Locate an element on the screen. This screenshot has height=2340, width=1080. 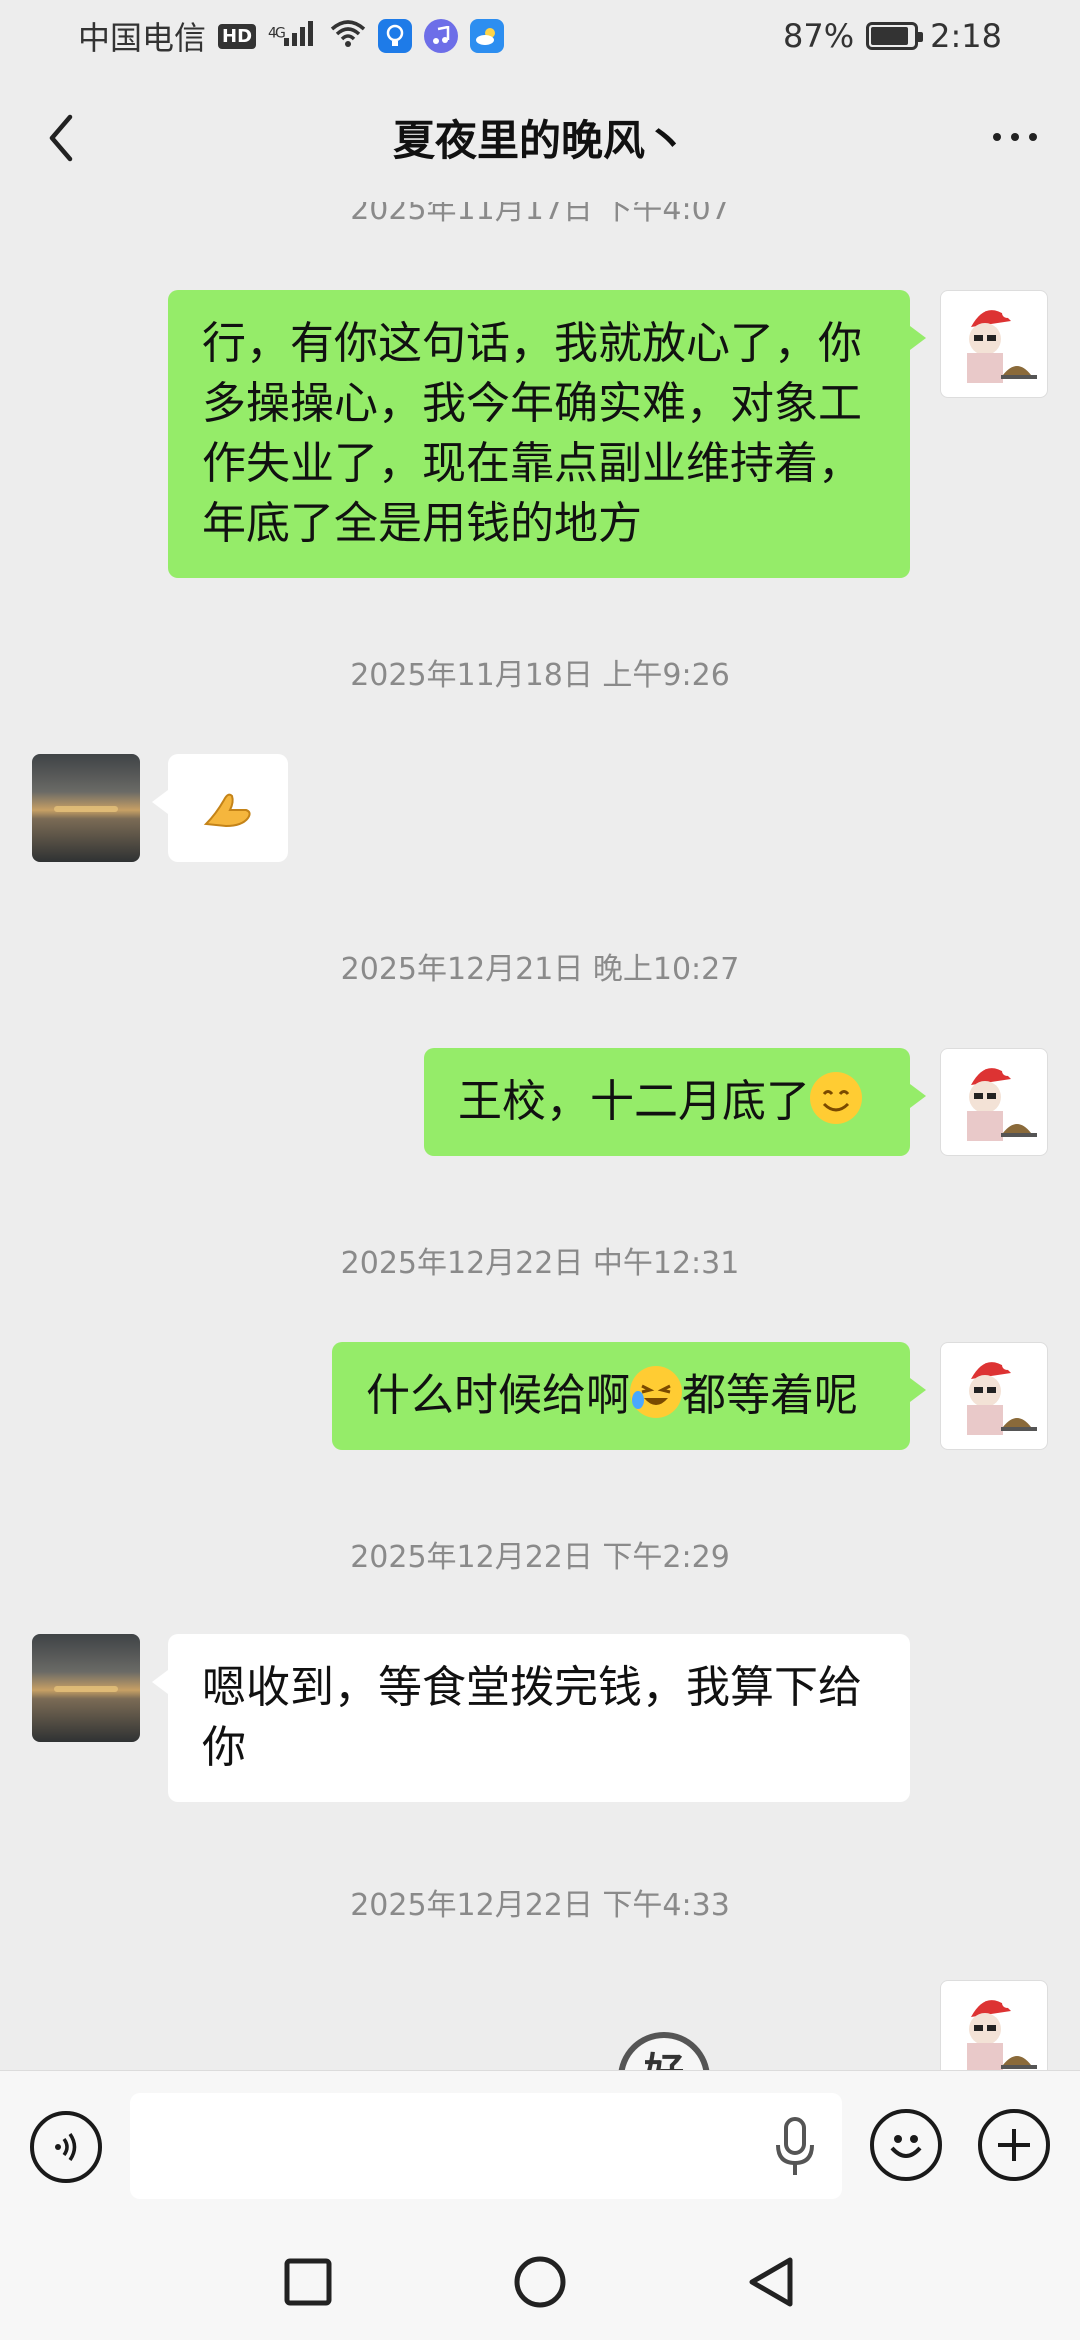
signal-icon: 4G is located at coordinates (293, 36).